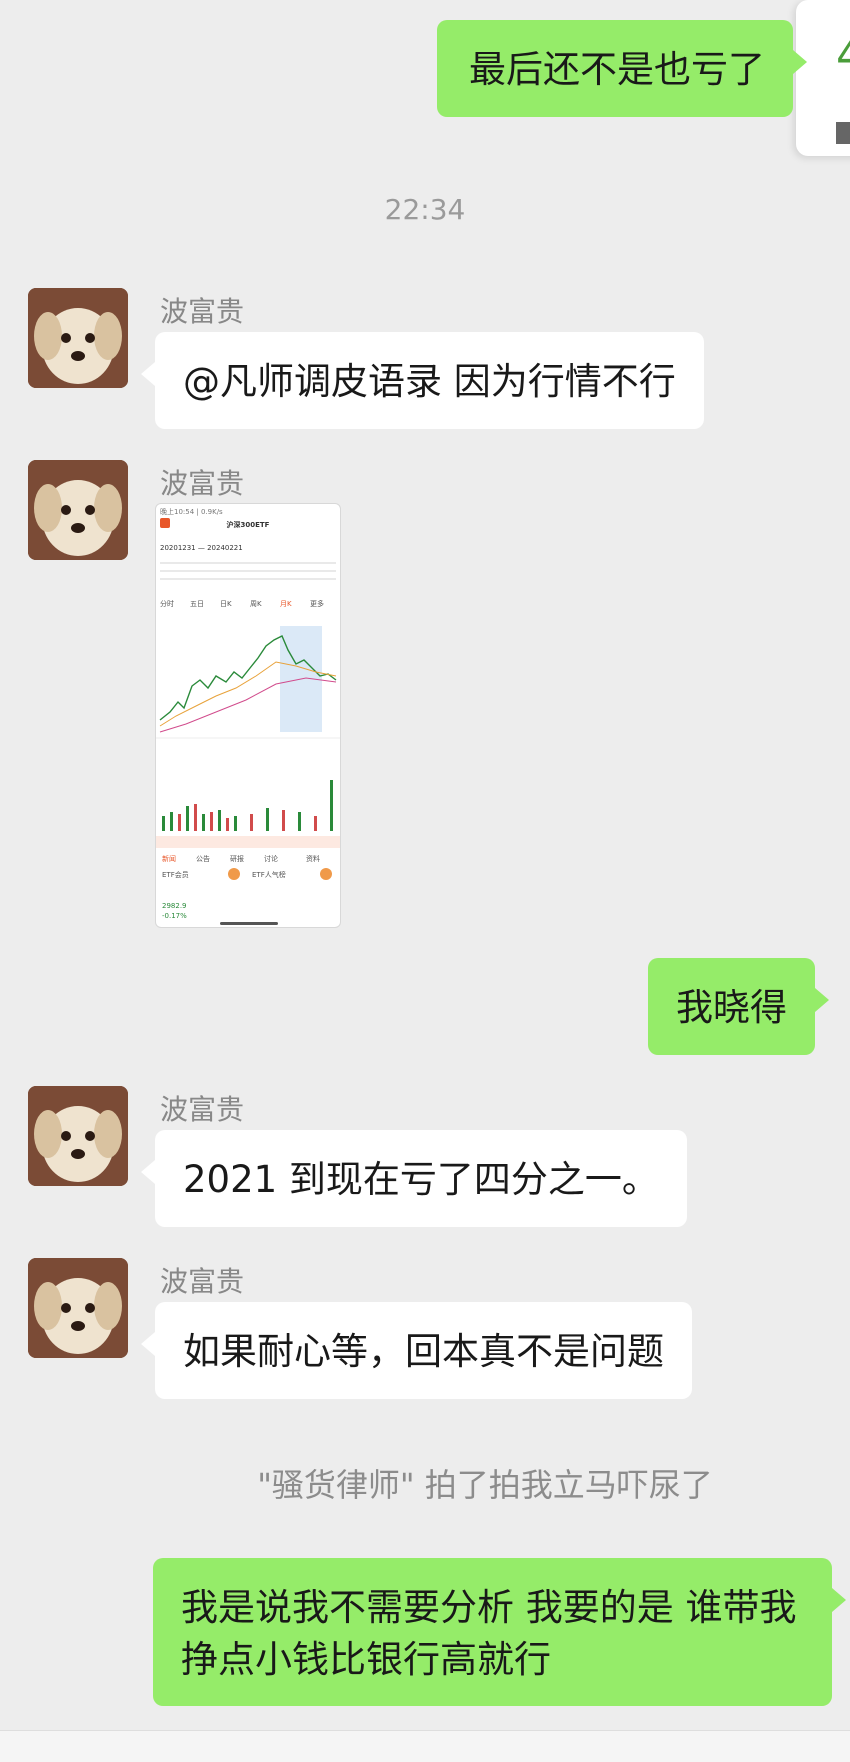 This screenshot has width=850, height=1762. What do you see at coordinates (197, 604) in the screenshot?
I see `thumb-tab: 五日` at bounding box center [197, 604].